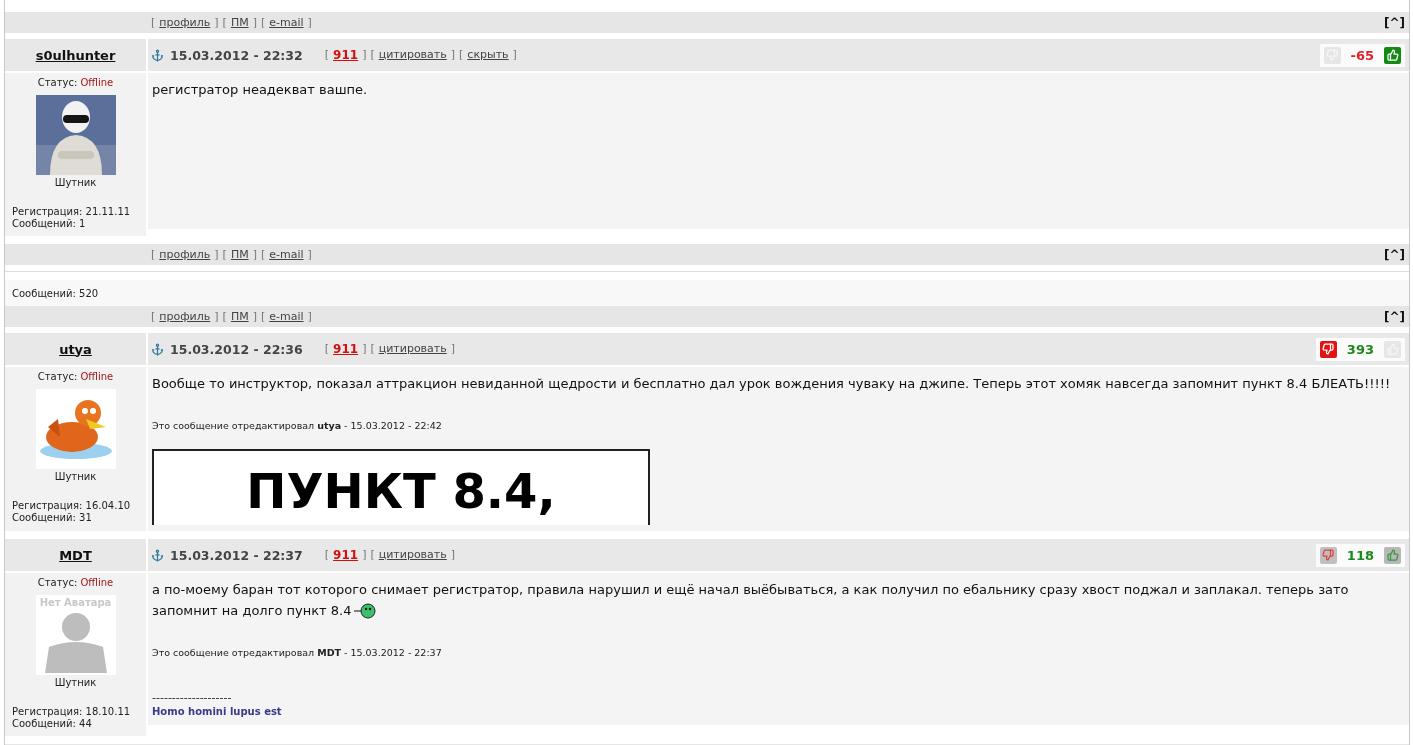  I want to click on image-caption: ПУНКТ 8.4,, so click(401, 494).